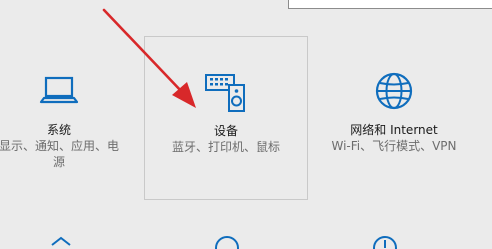 The image size is (492, 249). What do you see at coordinates (394, 130) in the screenshot?
I see `tile-title: 网络和 Internet` at bounding box center [394, 130].